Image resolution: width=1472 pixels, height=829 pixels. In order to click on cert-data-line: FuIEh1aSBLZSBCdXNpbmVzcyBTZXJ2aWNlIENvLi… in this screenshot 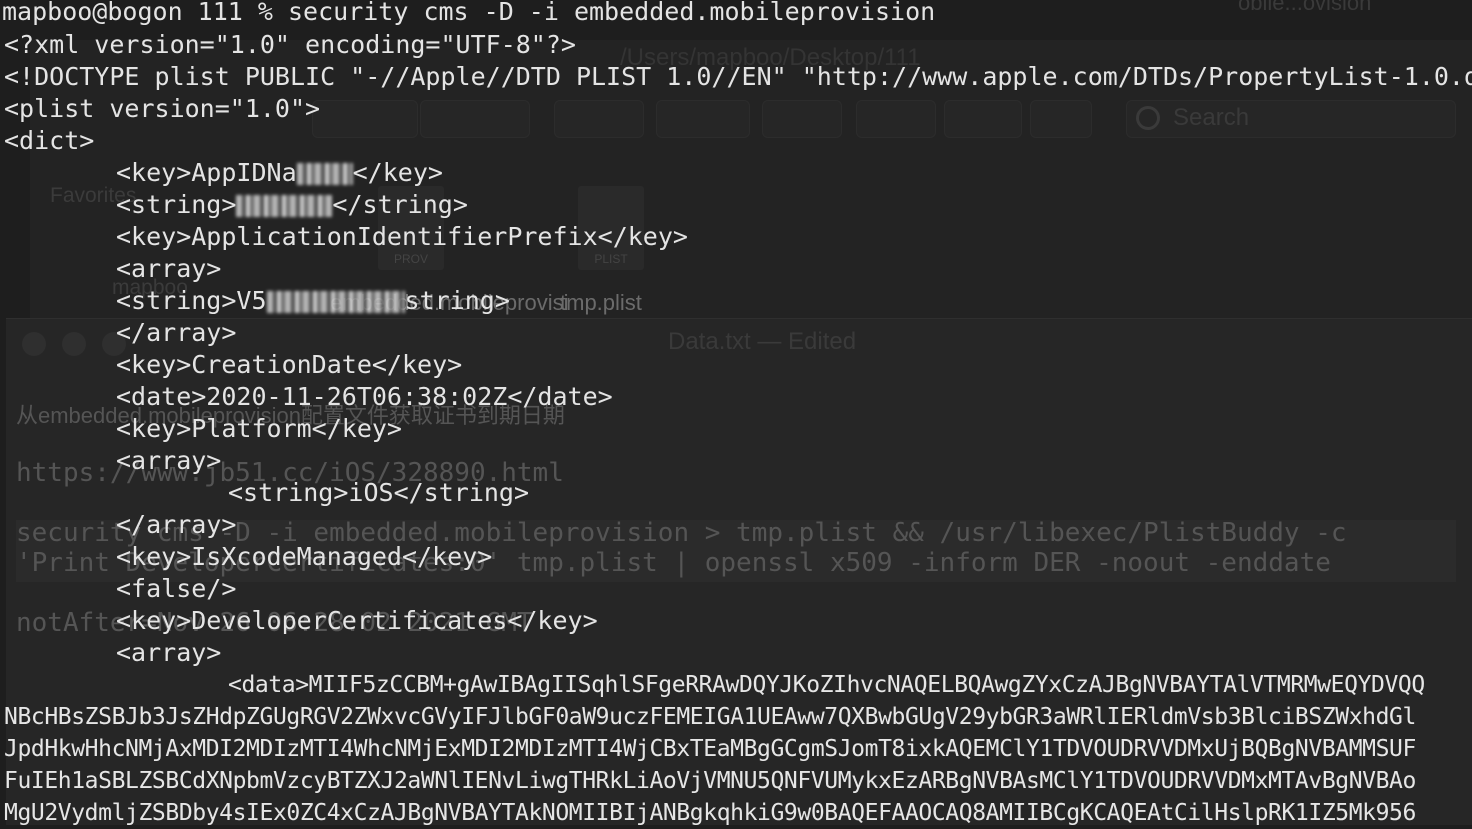, I will do `click(710, 781)`.